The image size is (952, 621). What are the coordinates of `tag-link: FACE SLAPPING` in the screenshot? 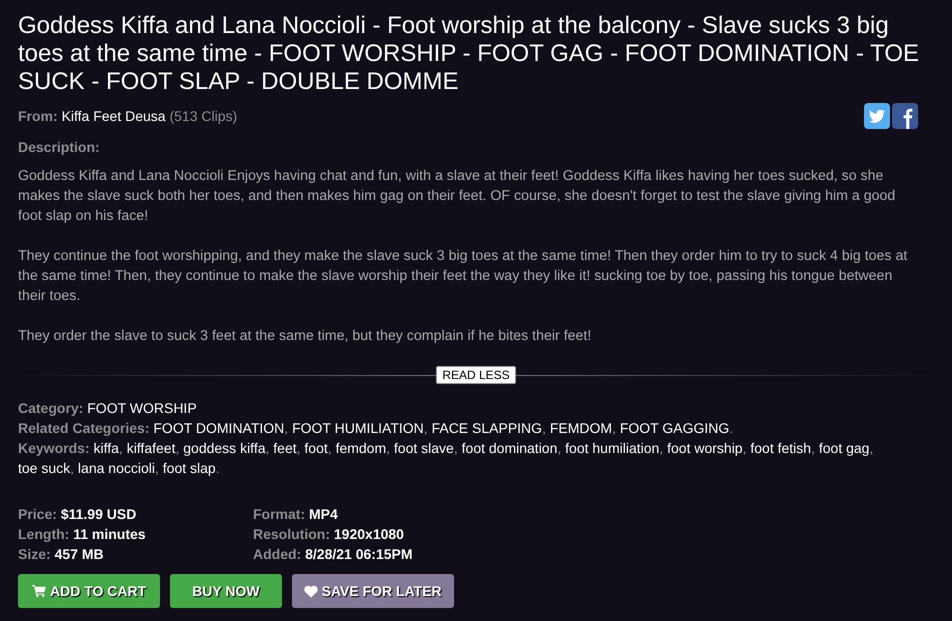 It's located at (487, 428).